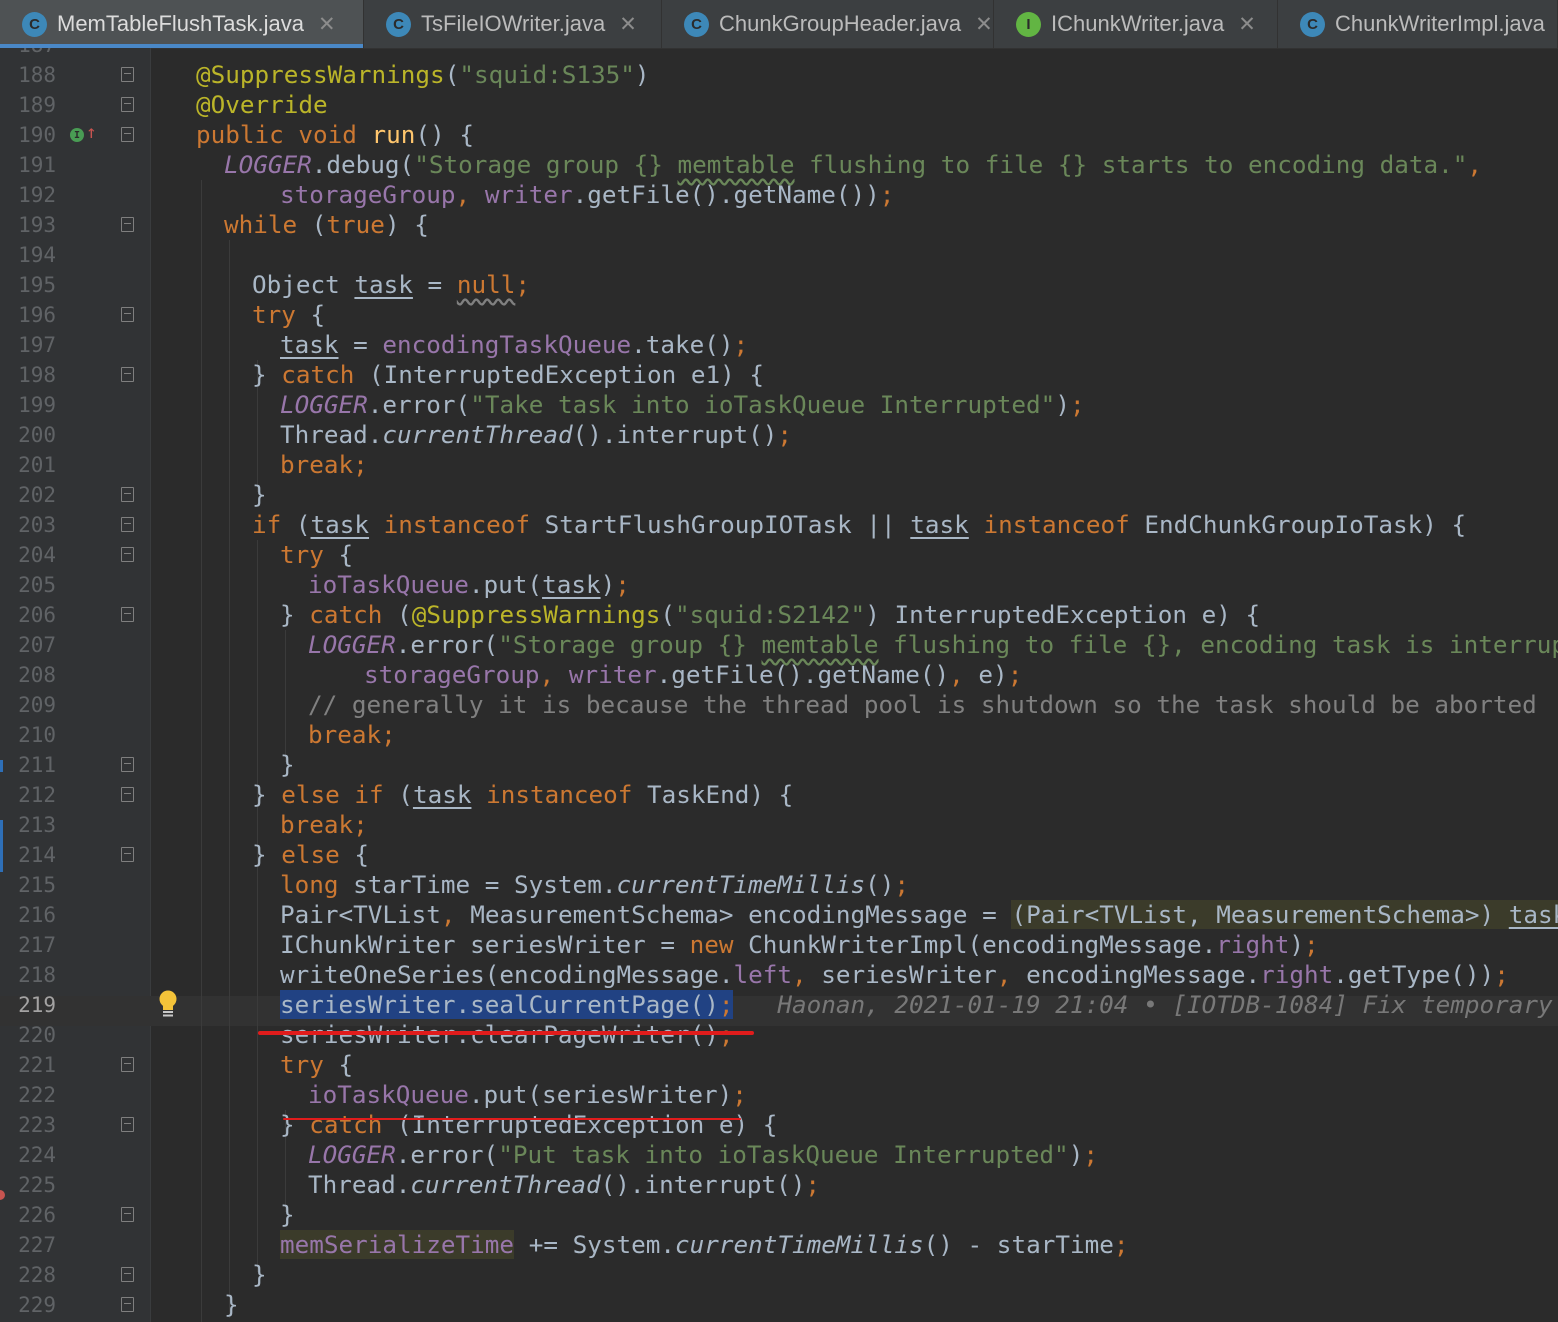 This screenshot has height=1322, width=1558. I want to click on code-text: } catch (InterruptedException e) {, so click(528, 1125).